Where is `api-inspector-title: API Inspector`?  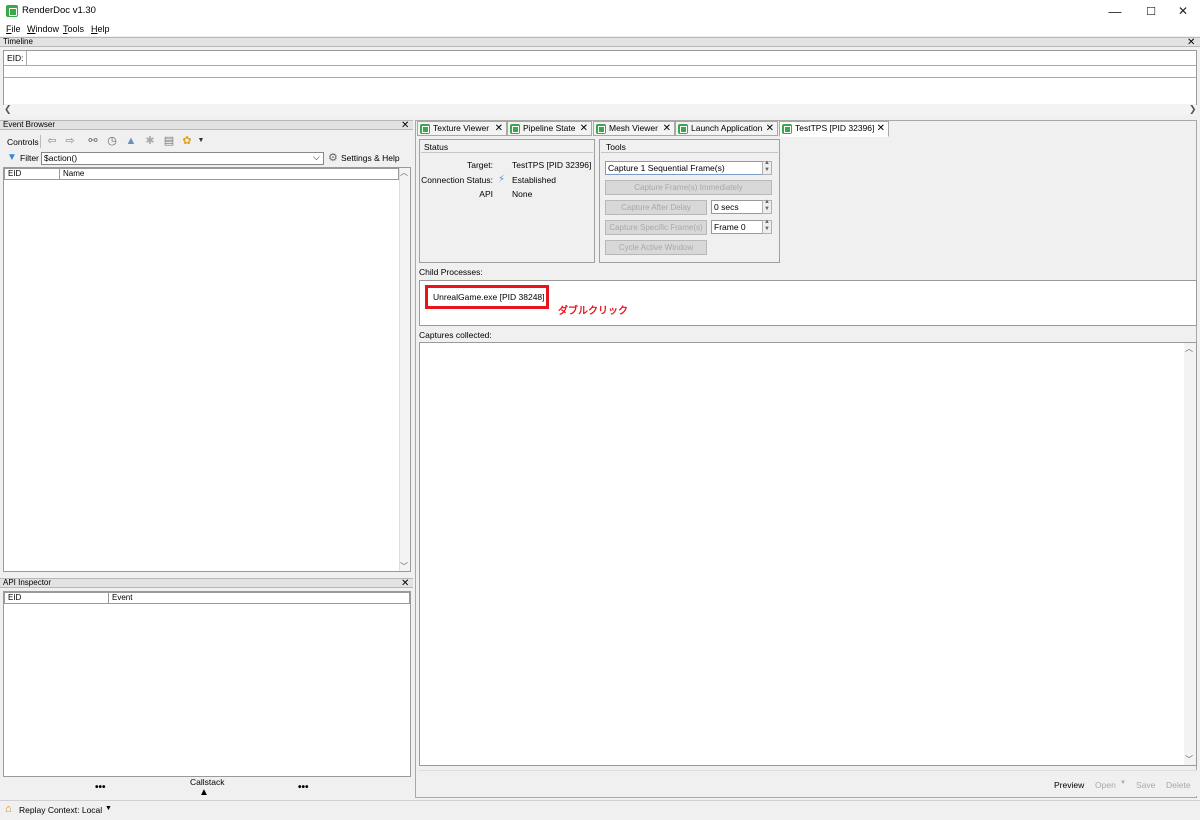 api-inspector-title: API Inspector is located at coordinates (27, 582).